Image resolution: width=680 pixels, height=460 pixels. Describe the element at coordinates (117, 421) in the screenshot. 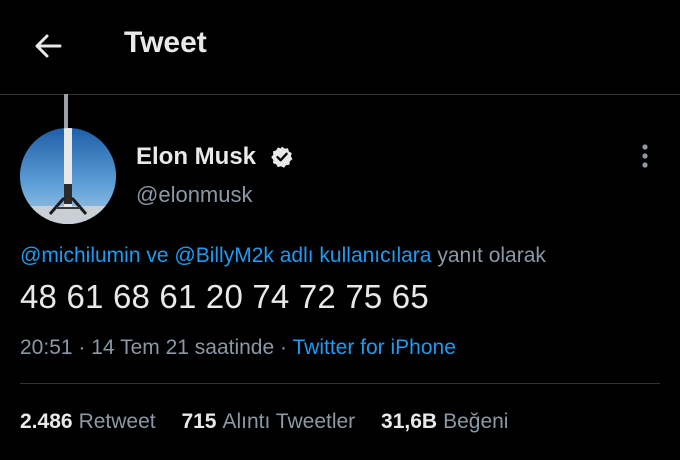

I see `retweets-label: Retweet` at that location.